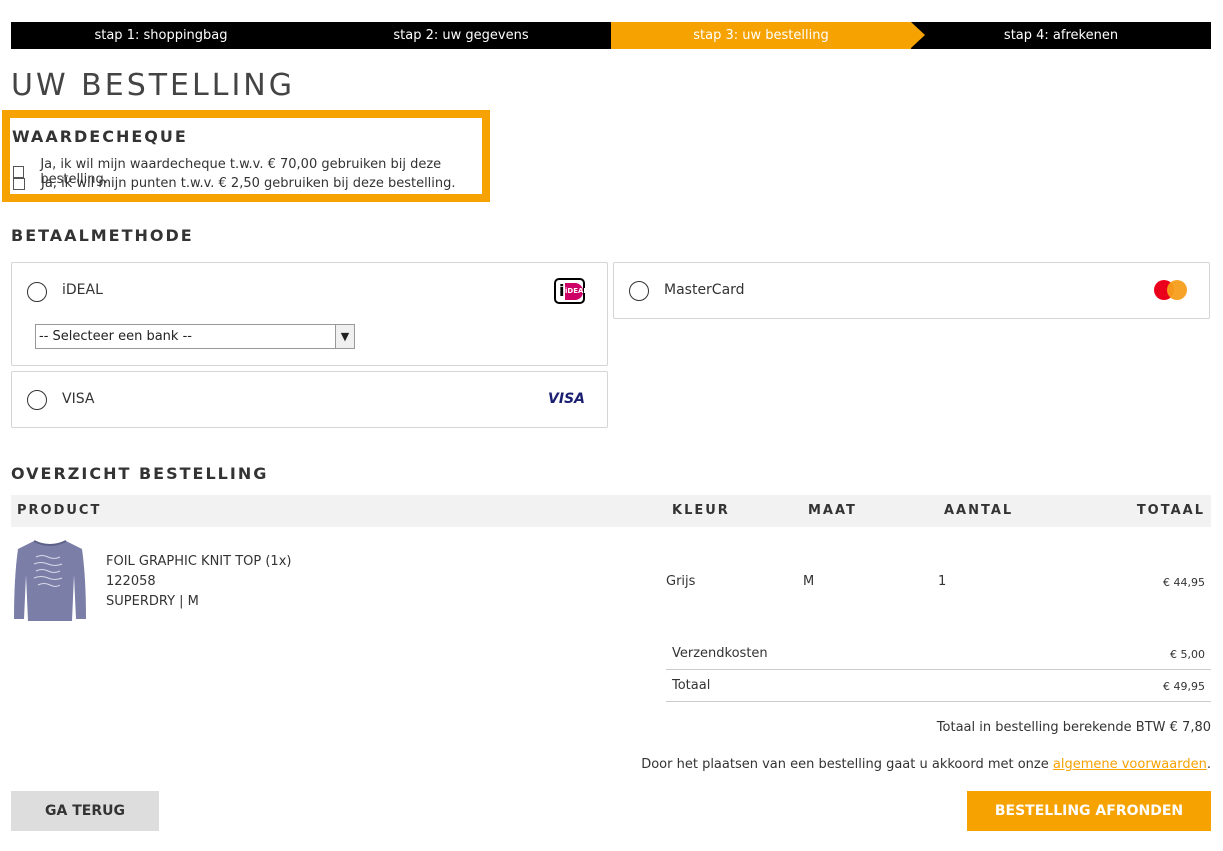 This screenshot has width=1223, height=851. Describe the element at coordinates (78, 399) in the screenshot. I see `visa-label: VISA` at that location.